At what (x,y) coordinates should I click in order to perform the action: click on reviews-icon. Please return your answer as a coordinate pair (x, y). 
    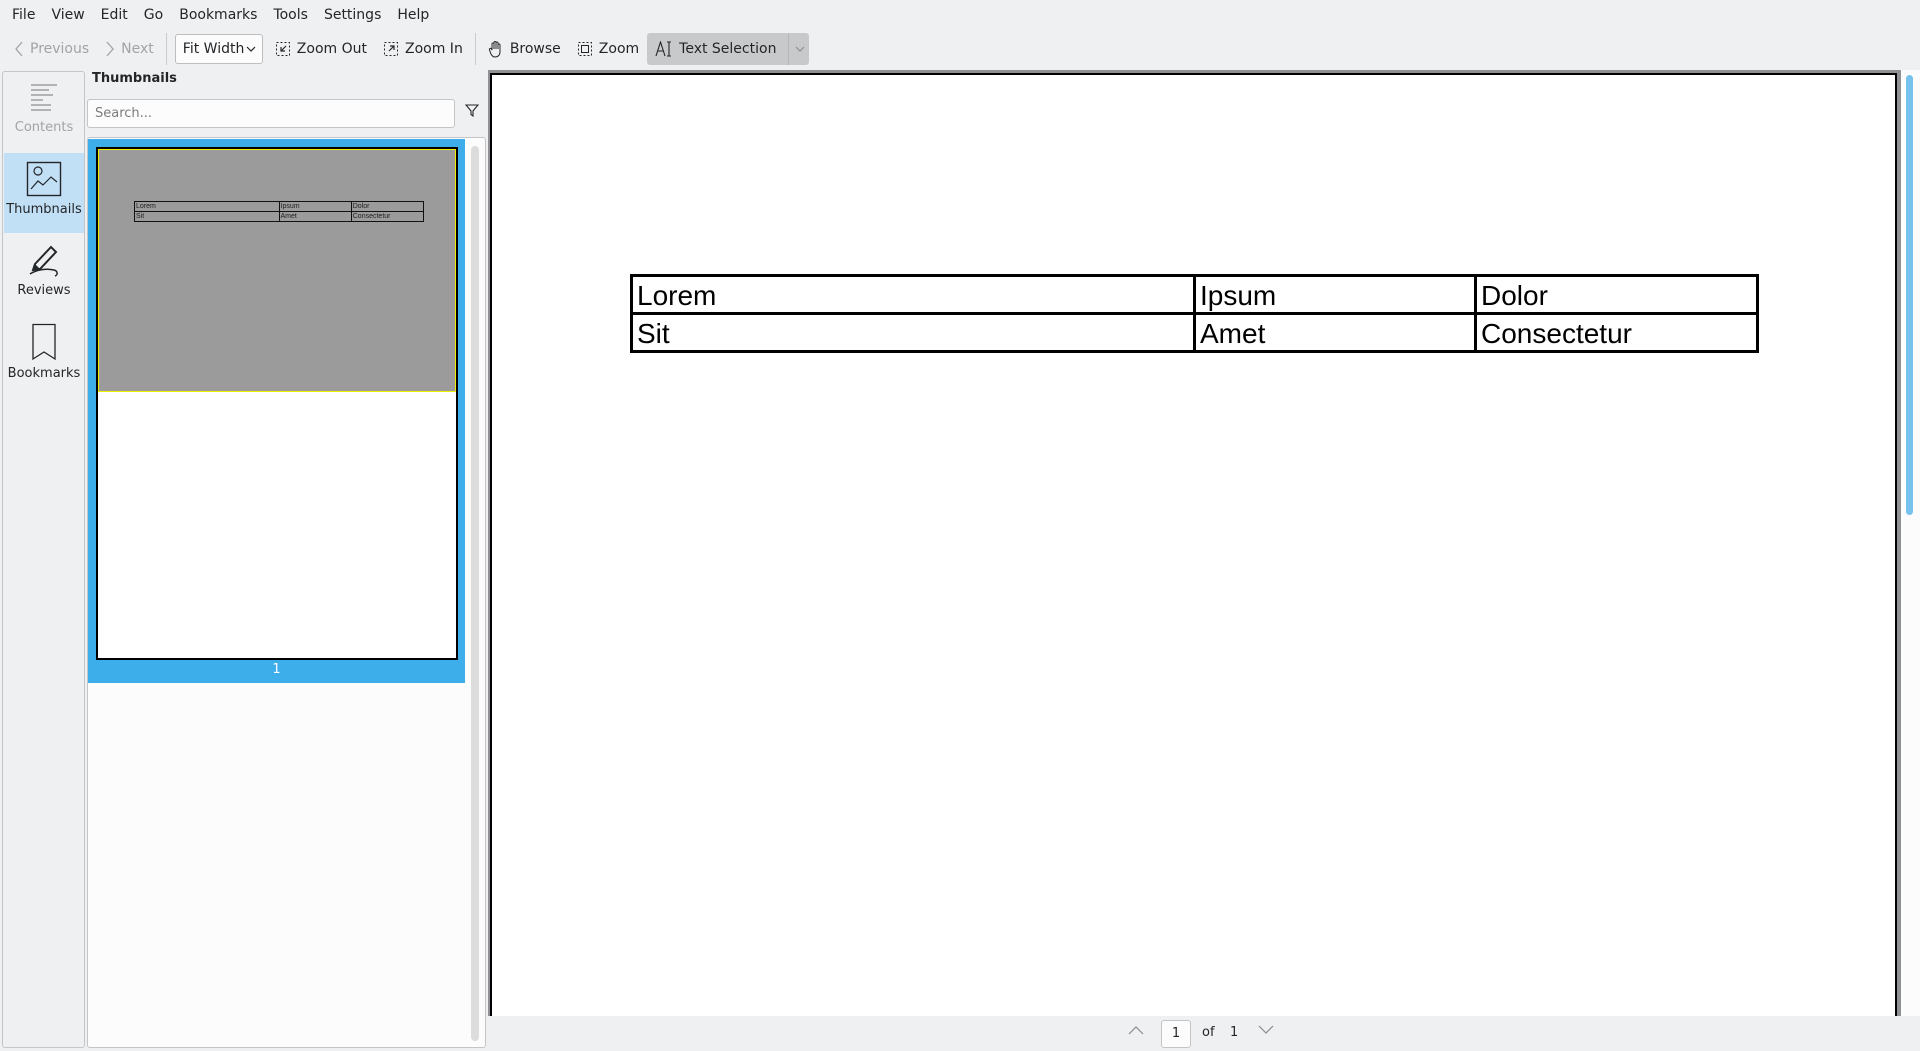
    Looking at the image, I should click on (43, 261).